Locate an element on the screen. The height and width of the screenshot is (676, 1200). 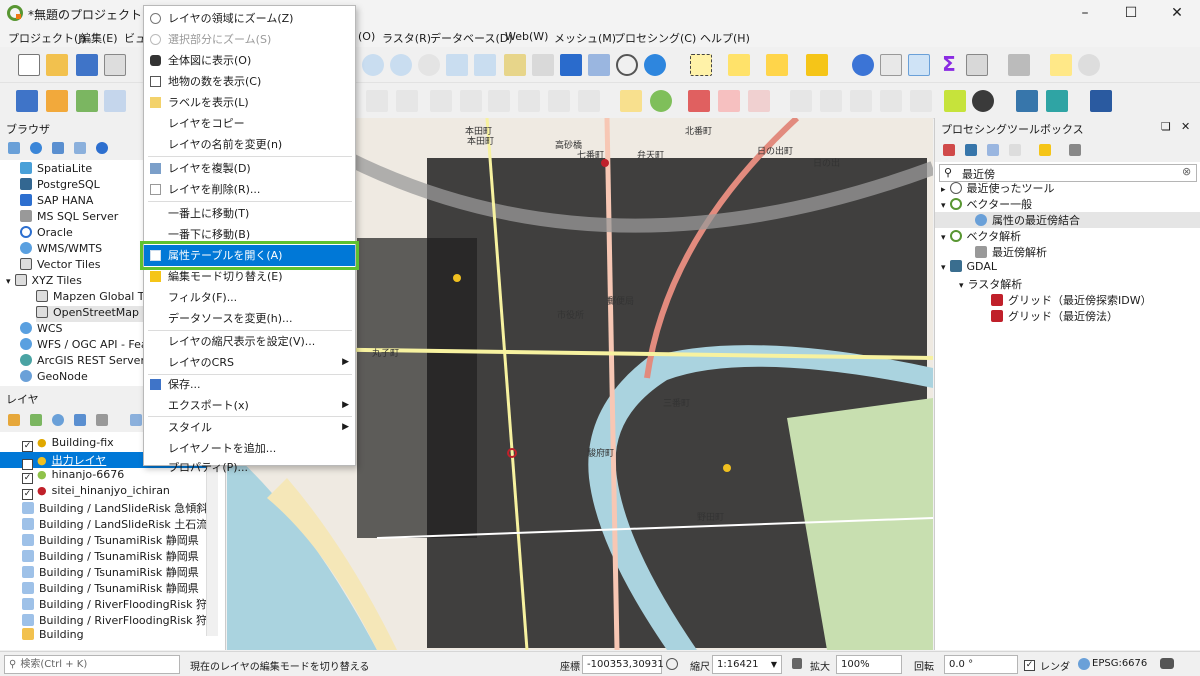
zoom-out-icon is located at coordinates (401, 65).